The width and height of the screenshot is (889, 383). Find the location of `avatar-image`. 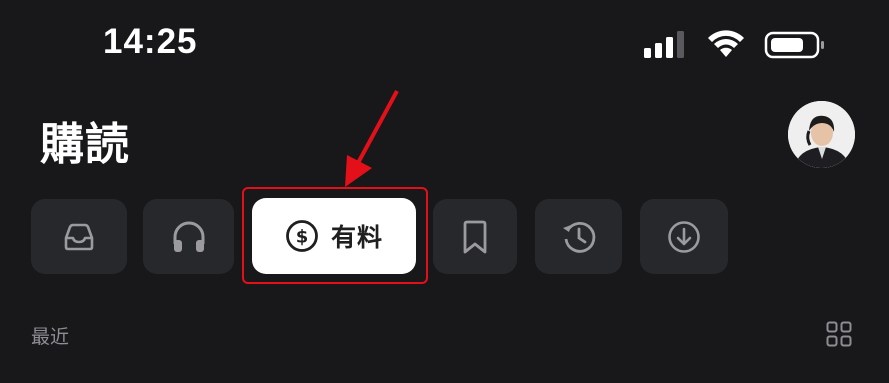

avatar-image is located at coordinates (821, 134).